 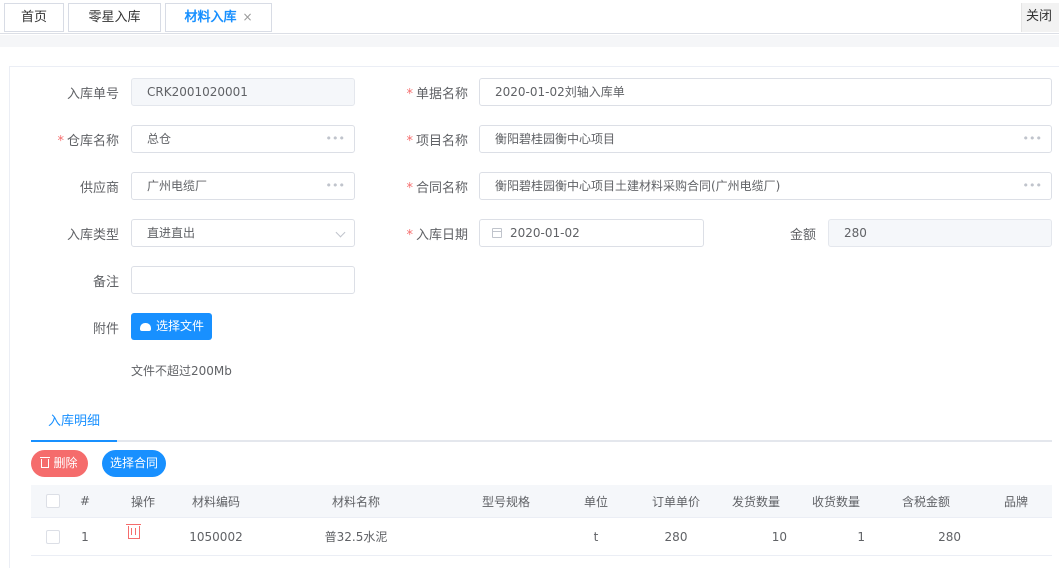 I want to click on doc-name-label: * 单据名称, so click(x=424, y=92).